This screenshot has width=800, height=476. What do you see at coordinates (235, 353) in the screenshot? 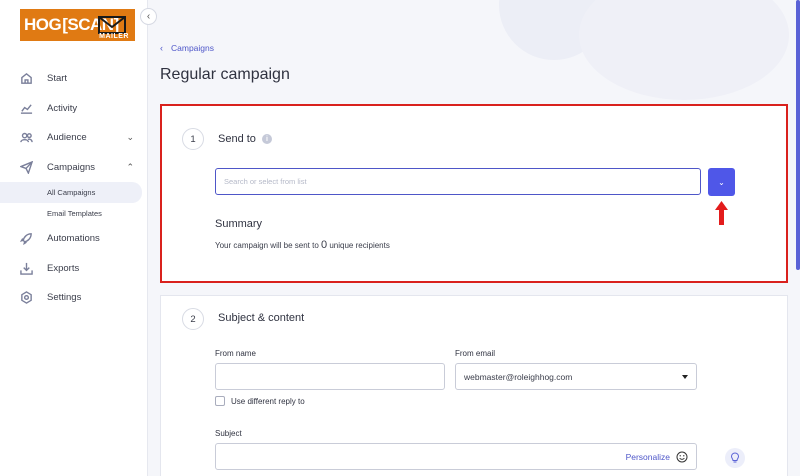
I see `from-name-label: From name` at bounding box center [235, 353].